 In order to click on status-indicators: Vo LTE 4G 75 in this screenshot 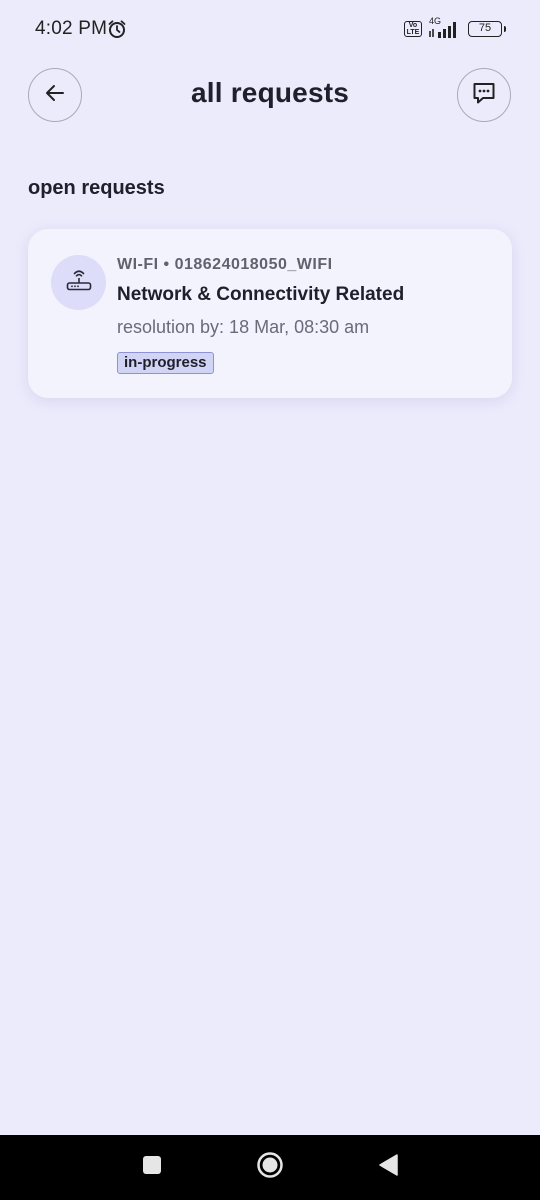, I will do `click(455, 28)`.